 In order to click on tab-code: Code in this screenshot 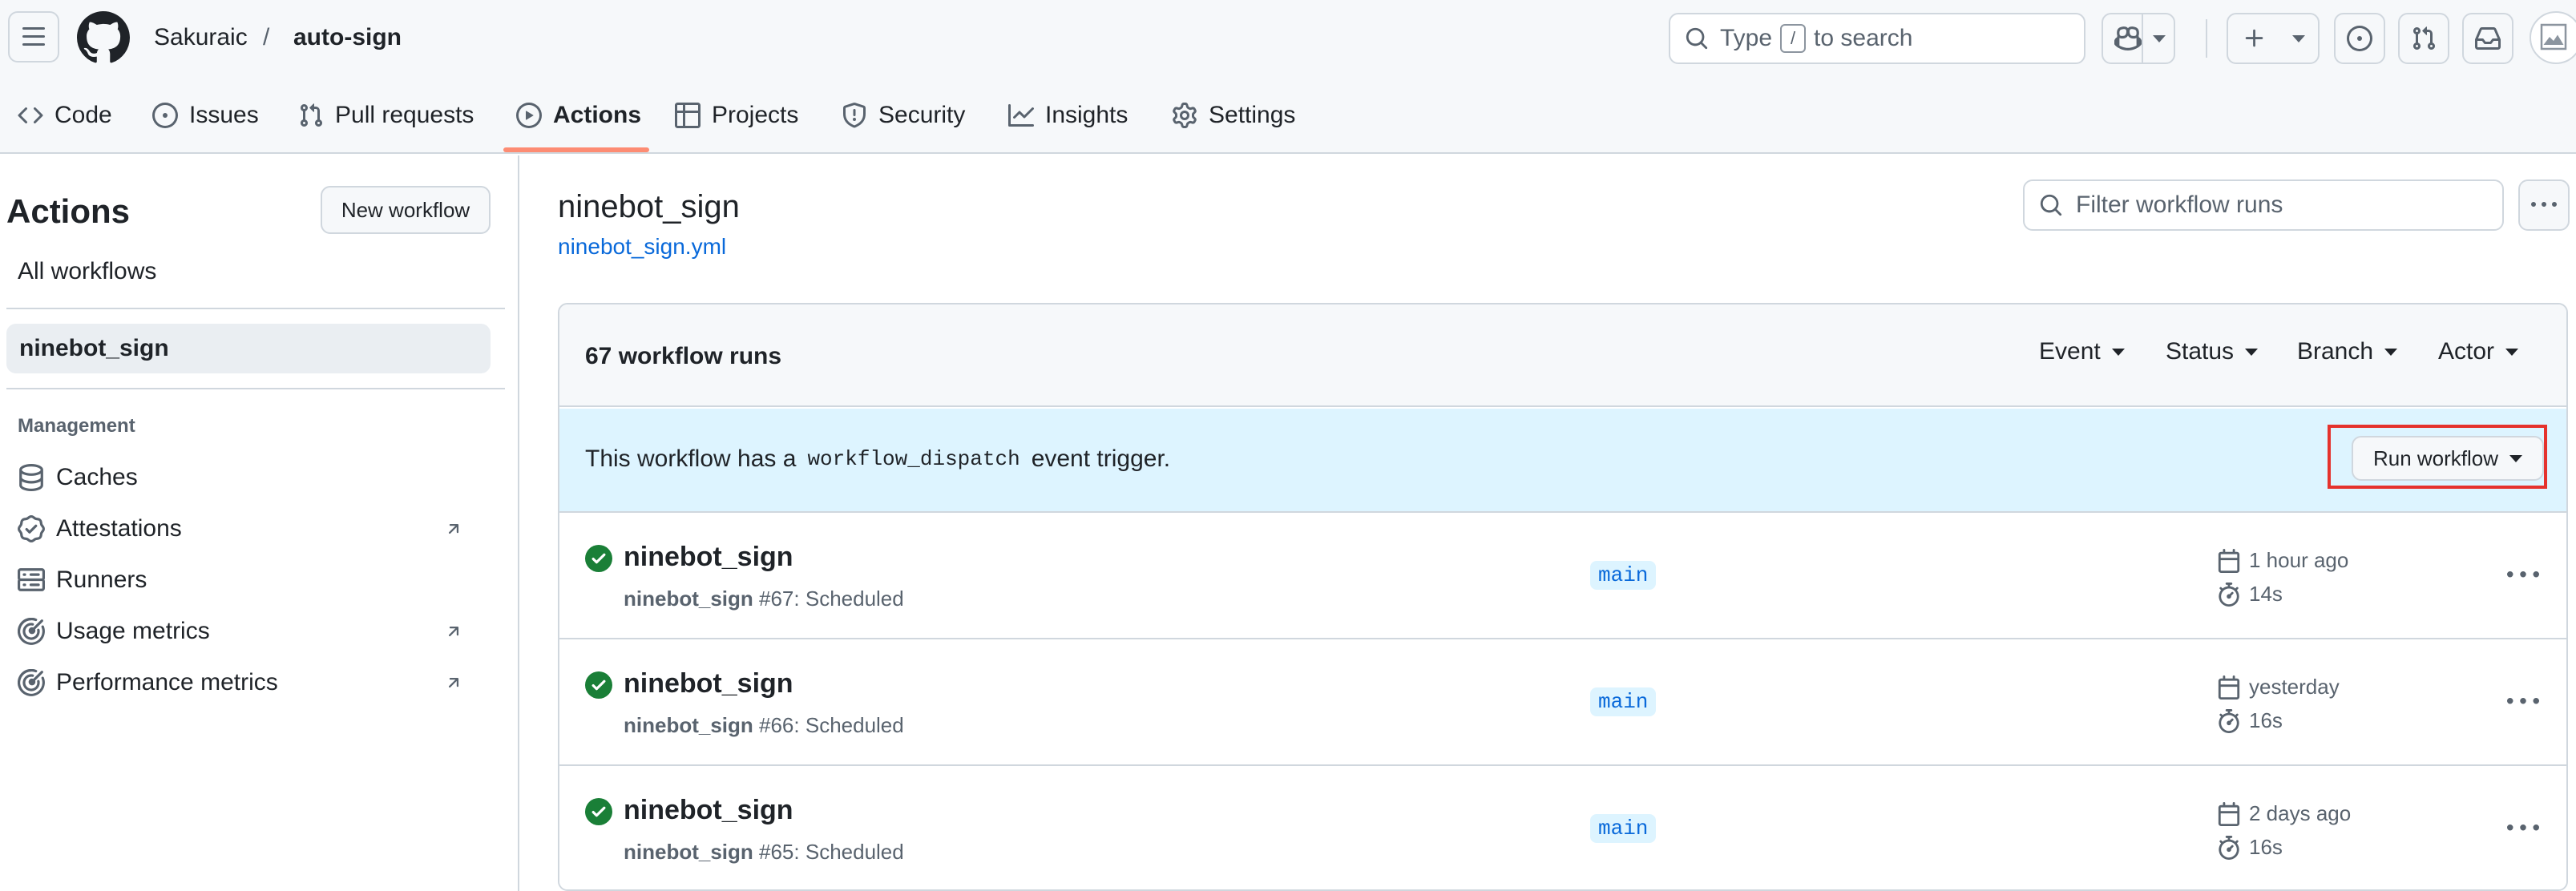, I will do `click(65, 115)`.